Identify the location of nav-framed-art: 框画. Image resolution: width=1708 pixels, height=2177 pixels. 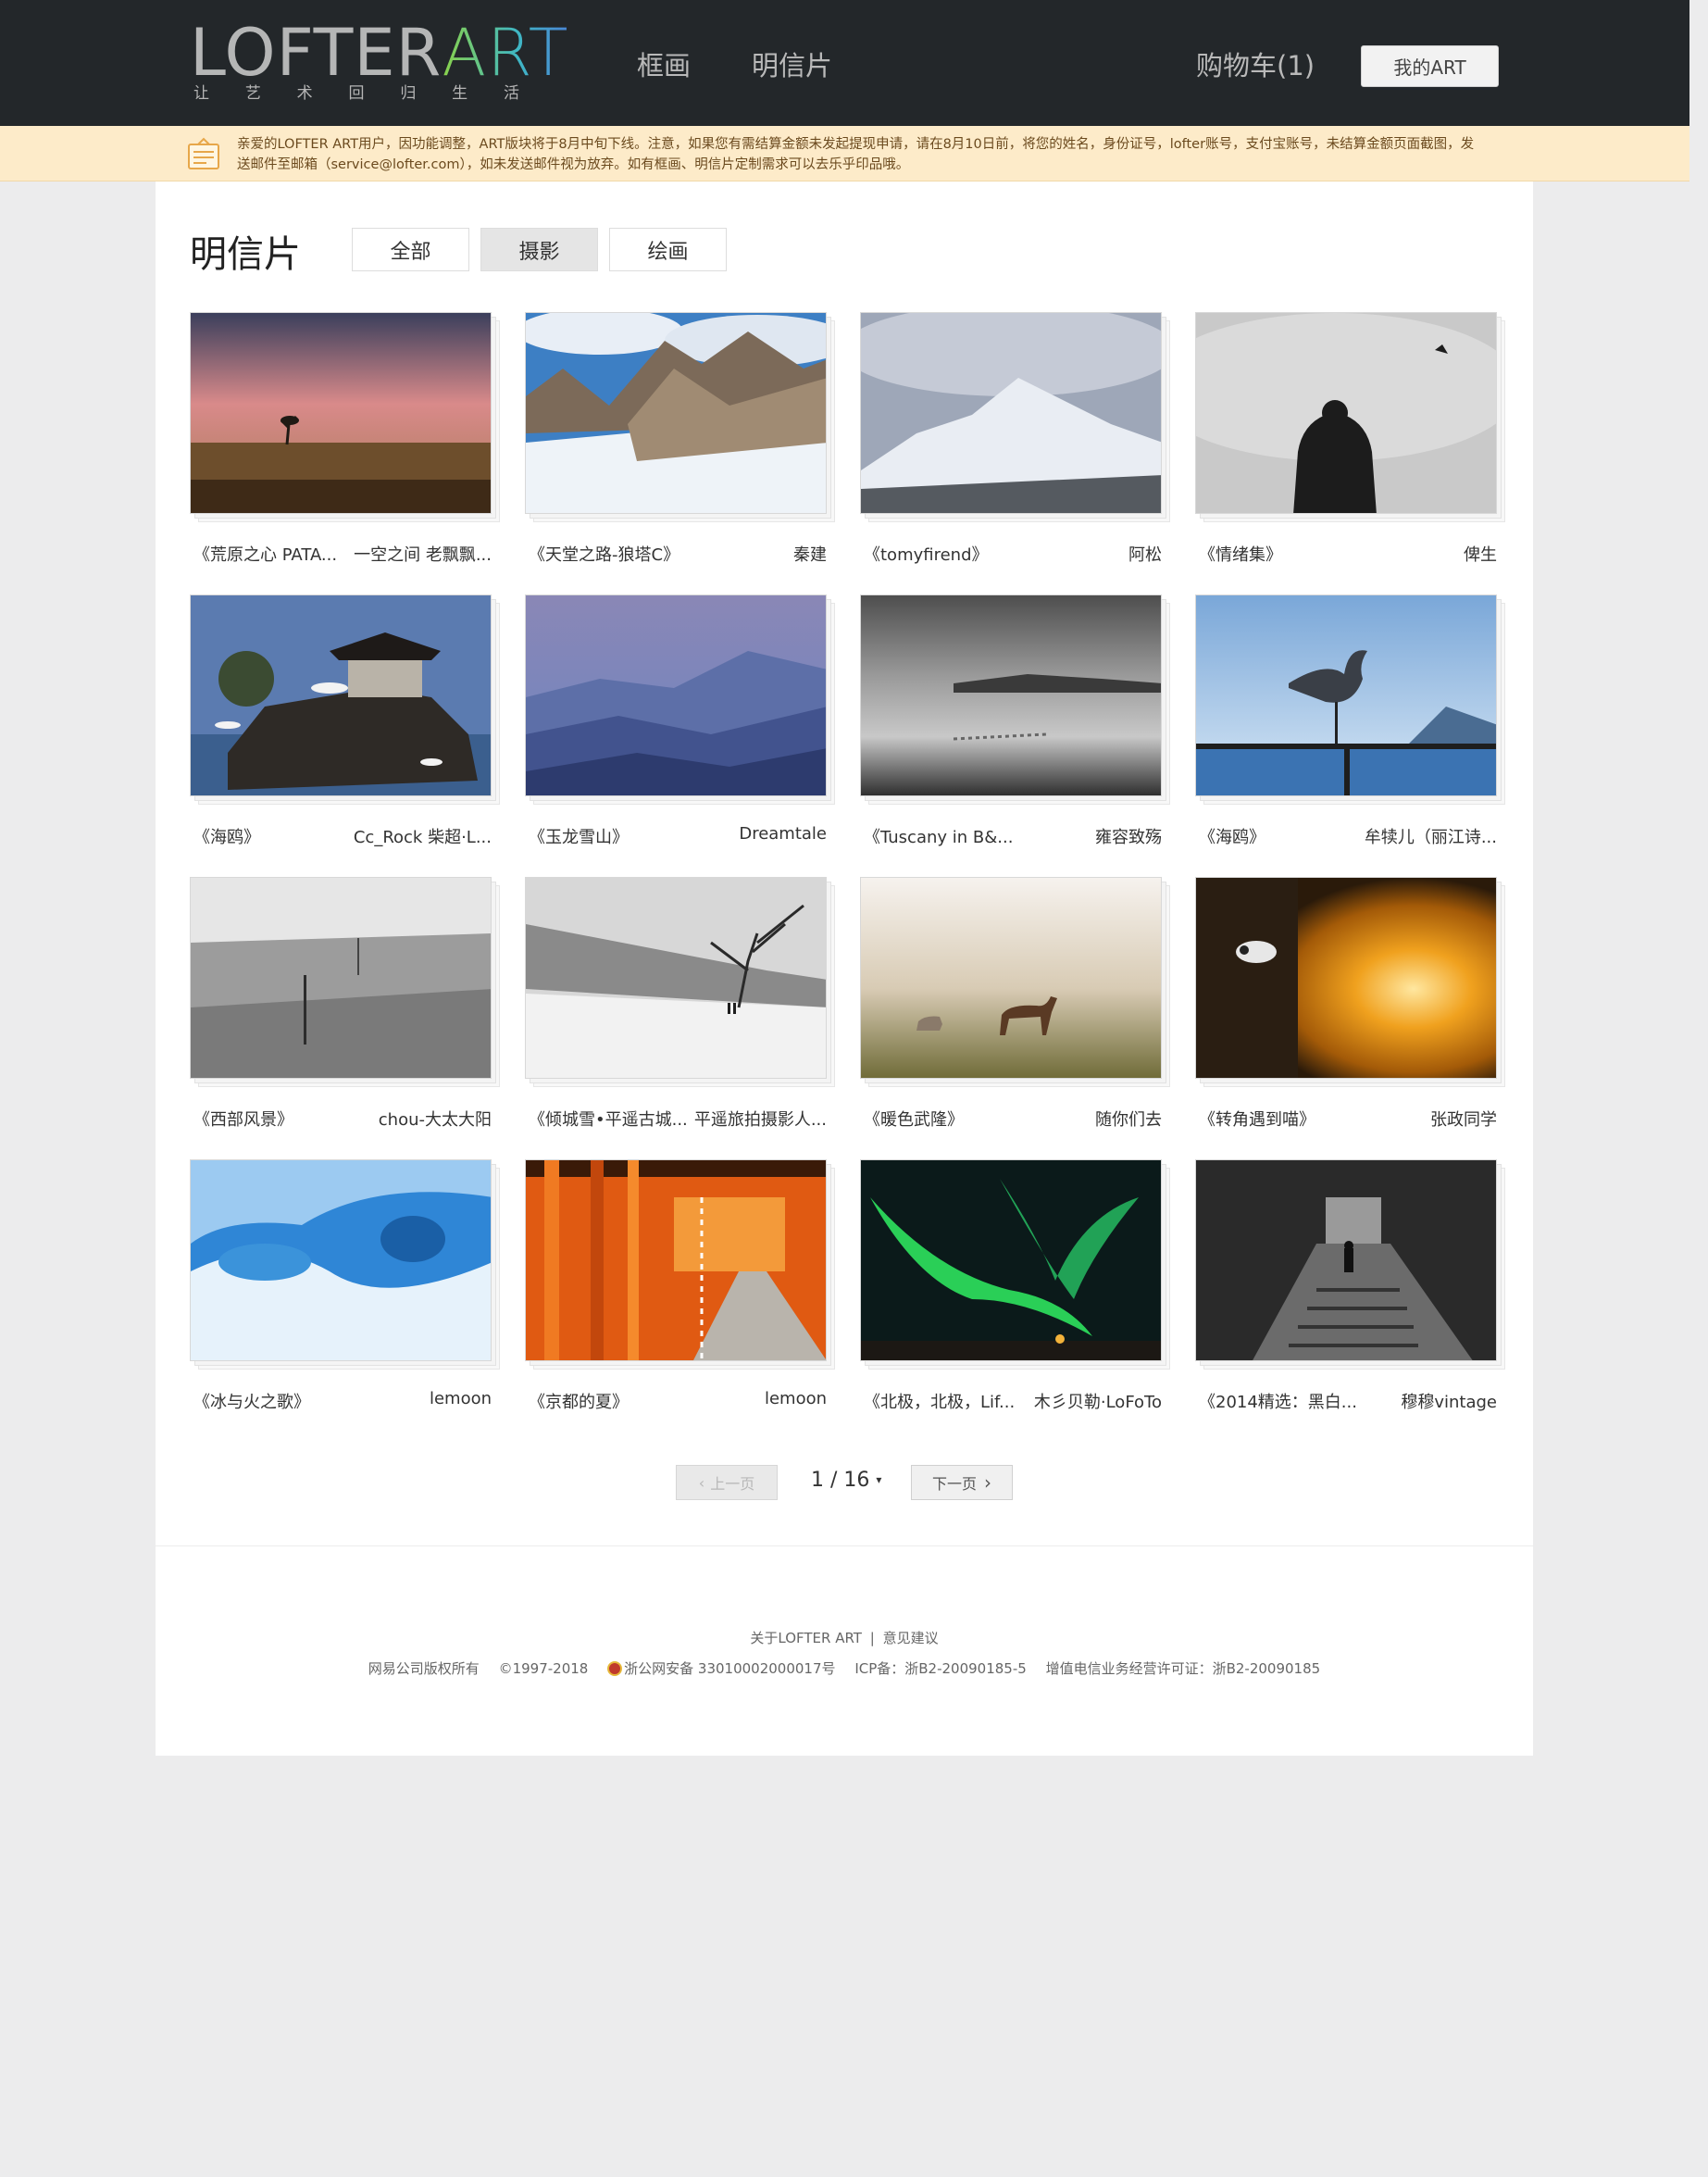
(664, 63).